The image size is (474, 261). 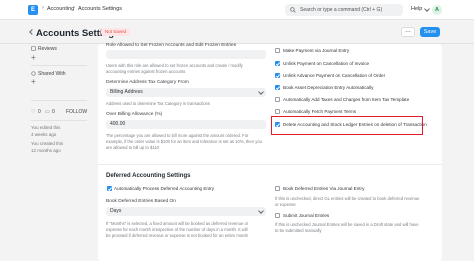 I want to click on comment-icon: ▭, so click(x=47, y=112).